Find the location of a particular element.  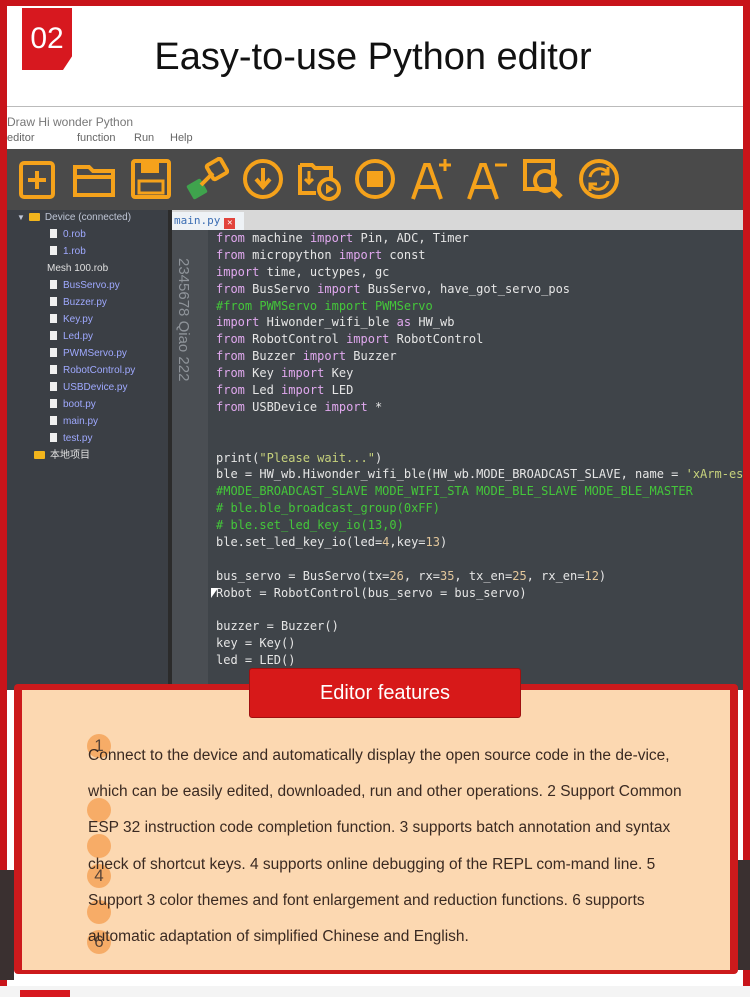

refresh-icon is located at coordinates (599, 179).